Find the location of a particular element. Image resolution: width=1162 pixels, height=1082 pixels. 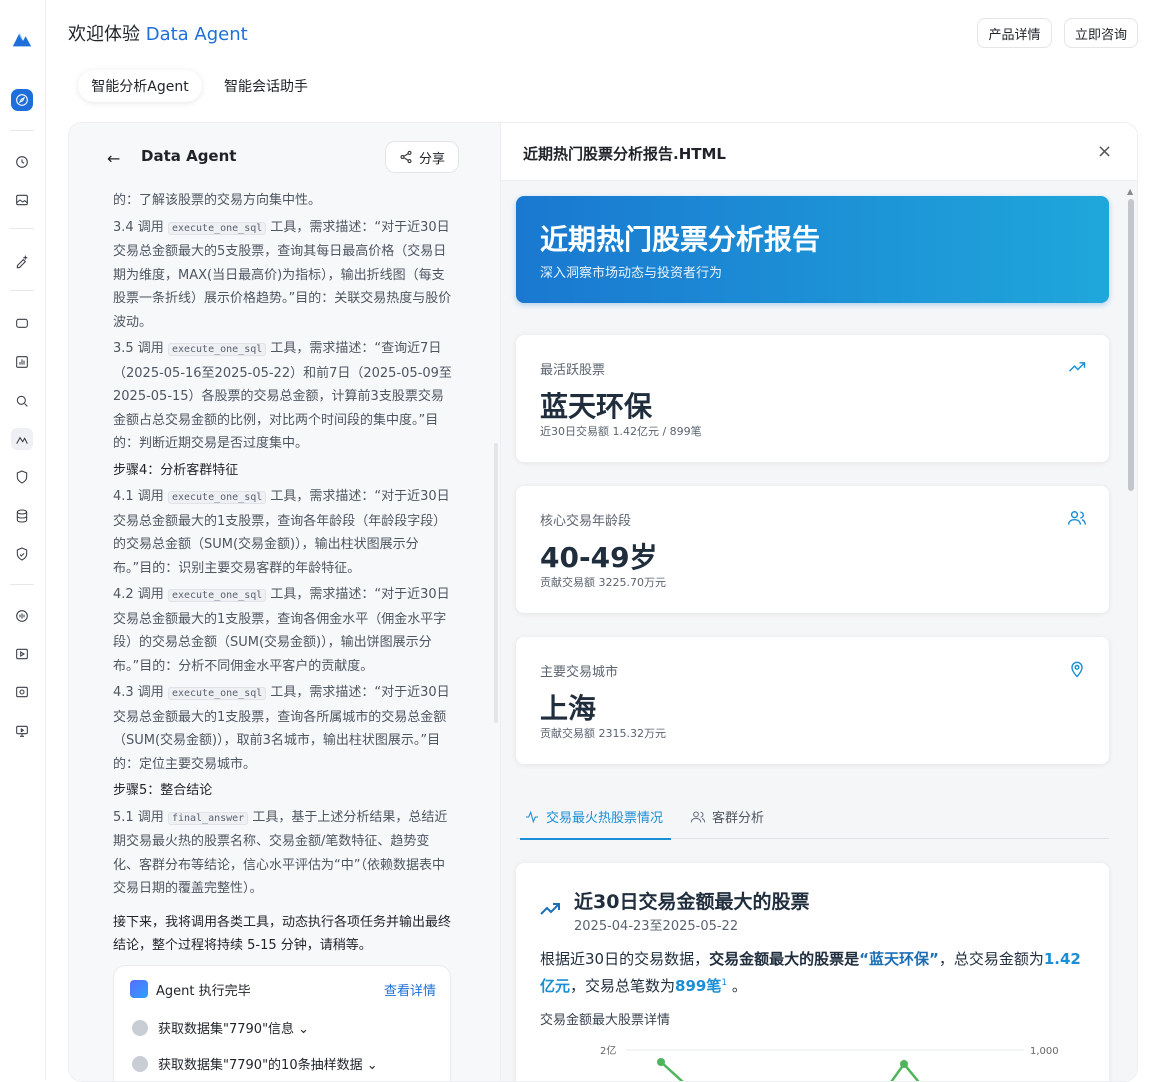

tab-customer-analysis: 客群分析 is located at coordinates (727, 816).